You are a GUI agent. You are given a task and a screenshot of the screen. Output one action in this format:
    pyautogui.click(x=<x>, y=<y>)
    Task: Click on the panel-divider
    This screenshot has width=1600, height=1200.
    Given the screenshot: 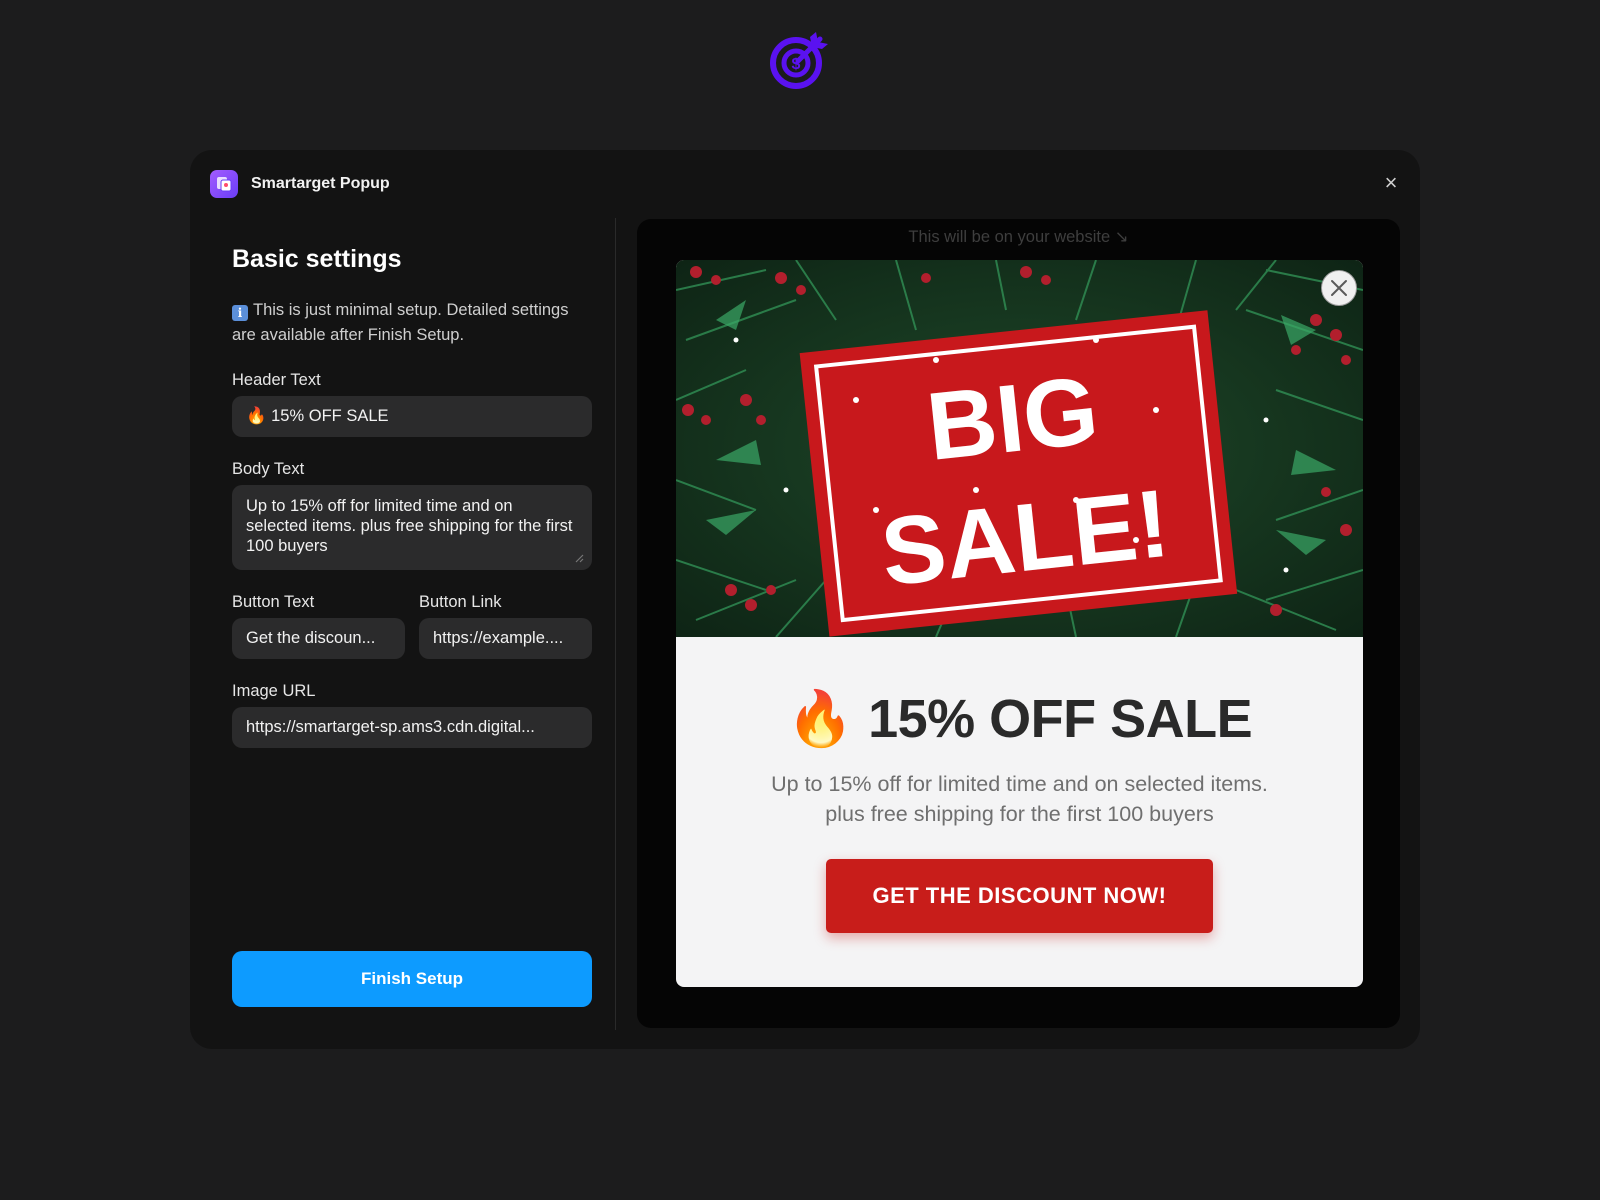 What is the action you would take?
    pyautogui.click(x=615, y=624)
    